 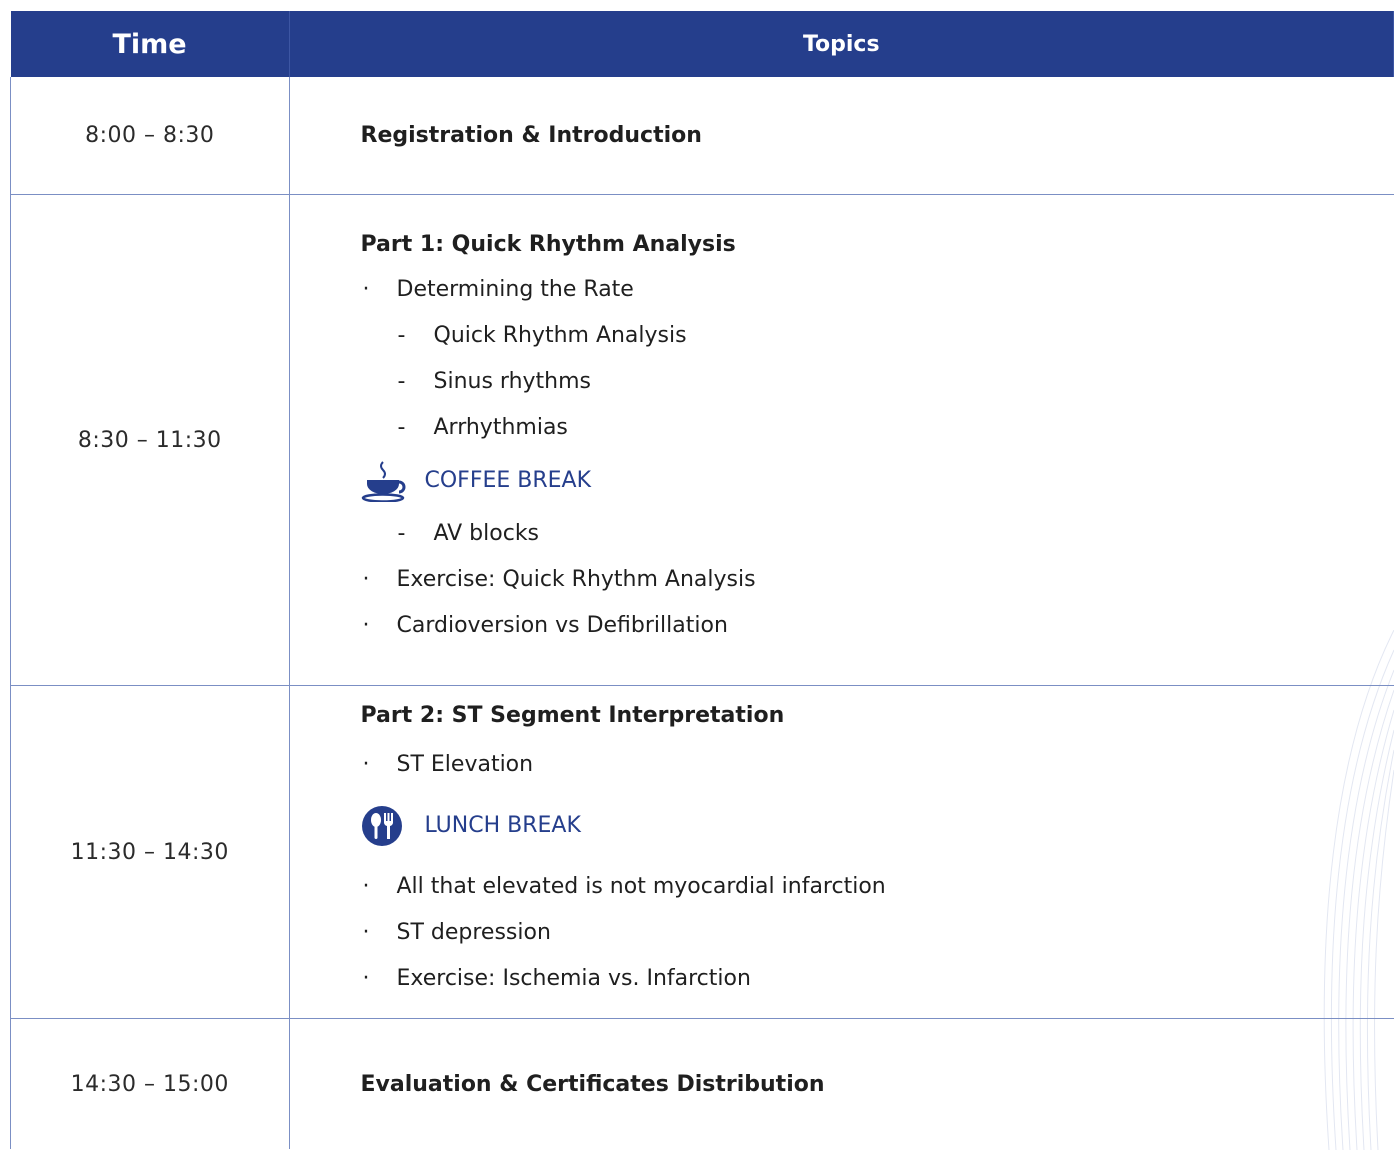 What do you see at coordinates (500, 427) in the screenshot?
I see `sub-item-text: Arrhythmias` at bounding box center [500, 427].